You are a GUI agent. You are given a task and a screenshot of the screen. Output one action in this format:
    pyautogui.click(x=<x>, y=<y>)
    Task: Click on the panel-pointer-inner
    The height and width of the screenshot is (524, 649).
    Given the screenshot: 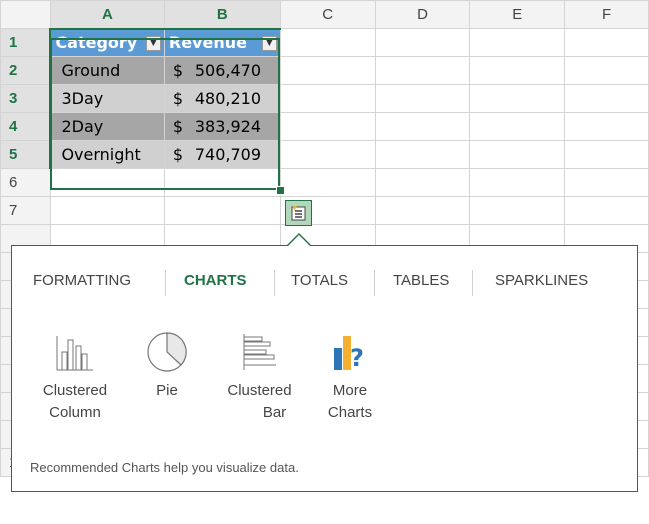 What is the action you would take?
    pyautogui.click(x=299, y=241)
    